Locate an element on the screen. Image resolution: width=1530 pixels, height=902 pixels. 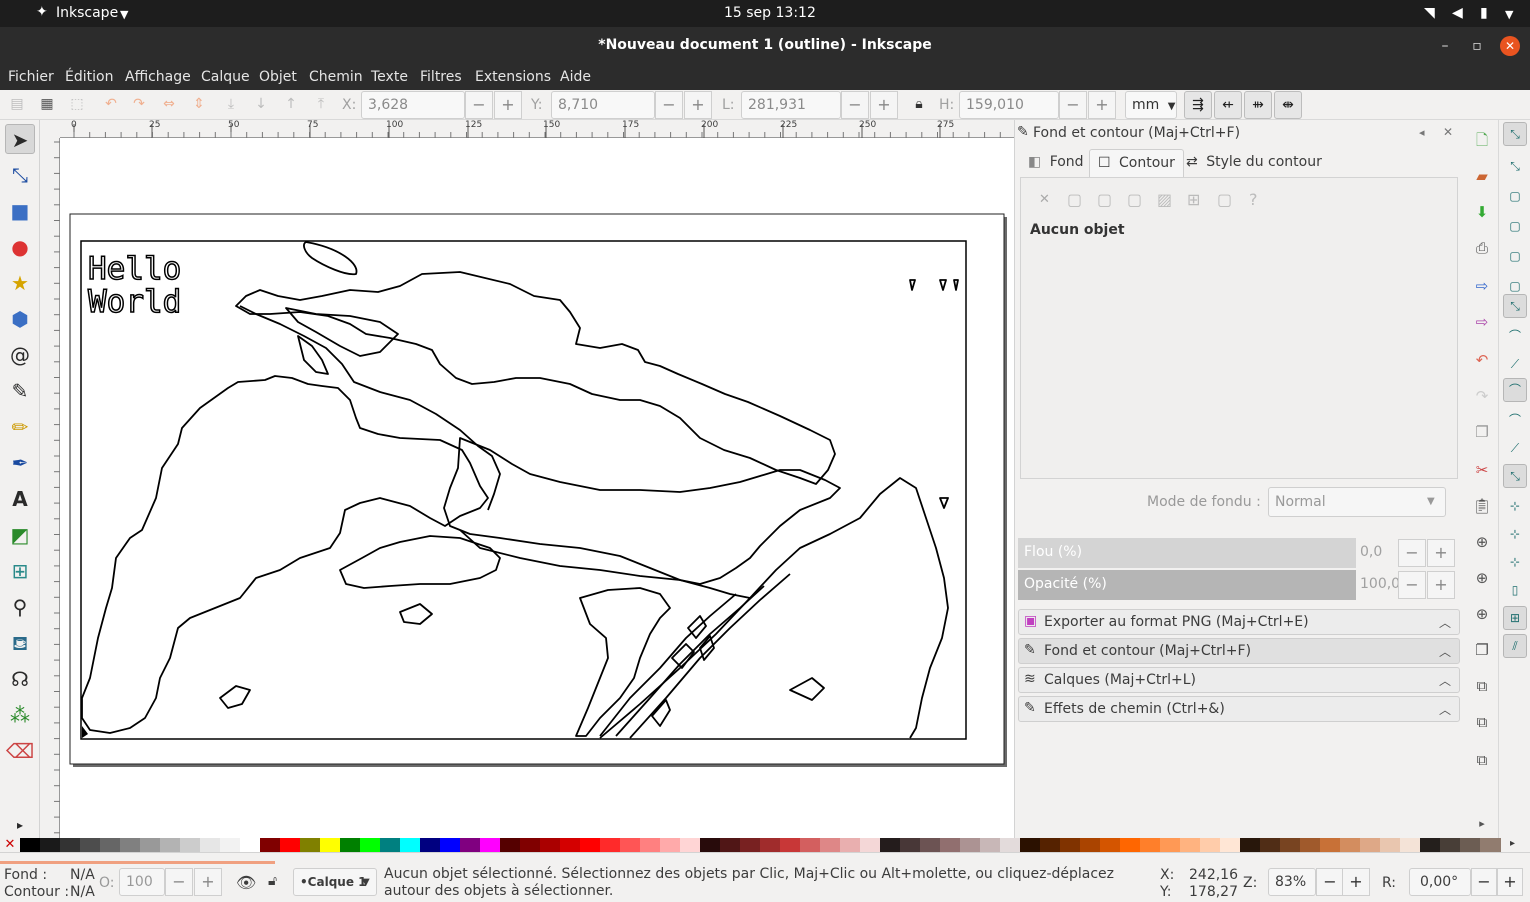
snap-page-icon: ▯ is located at coordinates (1515, 590).